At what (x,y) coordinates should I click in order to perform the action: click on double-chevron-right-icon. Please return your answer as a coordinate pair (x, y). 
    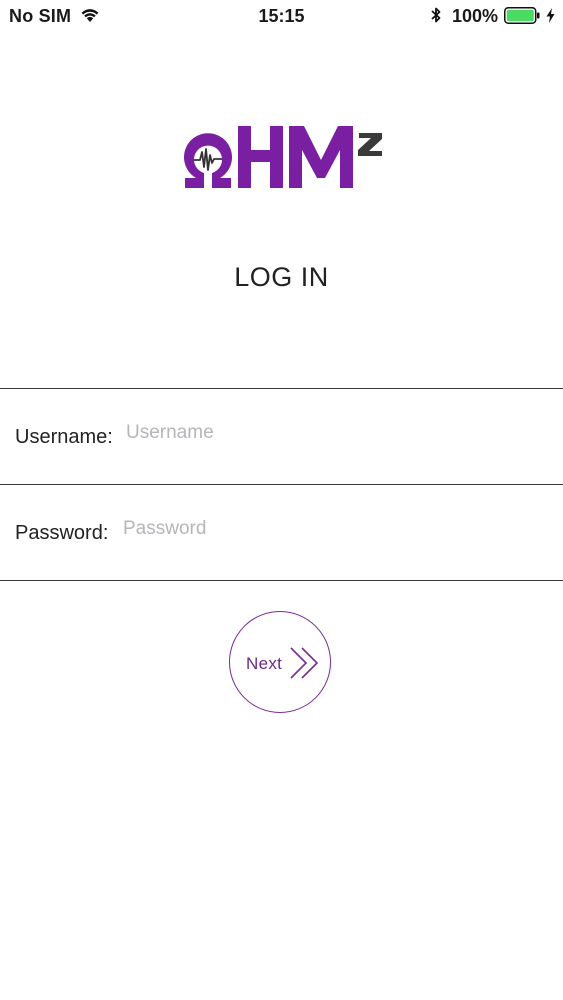
    Looking at the image, I should click on (304, 663).